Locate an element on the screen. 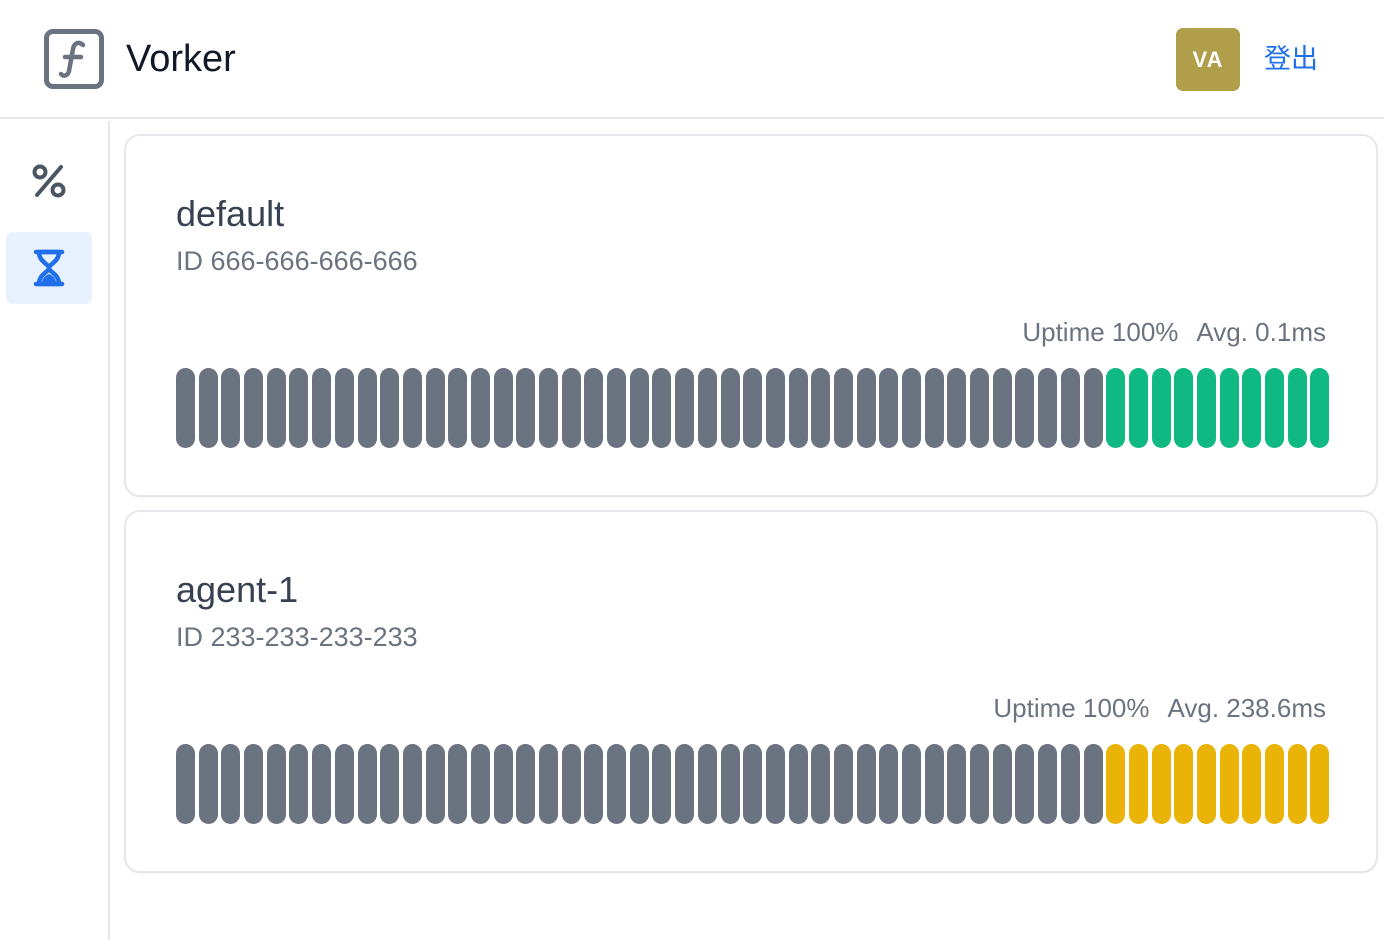 The image size is (1384, 940). app-logo-icon is located at coordinates (74, 59).